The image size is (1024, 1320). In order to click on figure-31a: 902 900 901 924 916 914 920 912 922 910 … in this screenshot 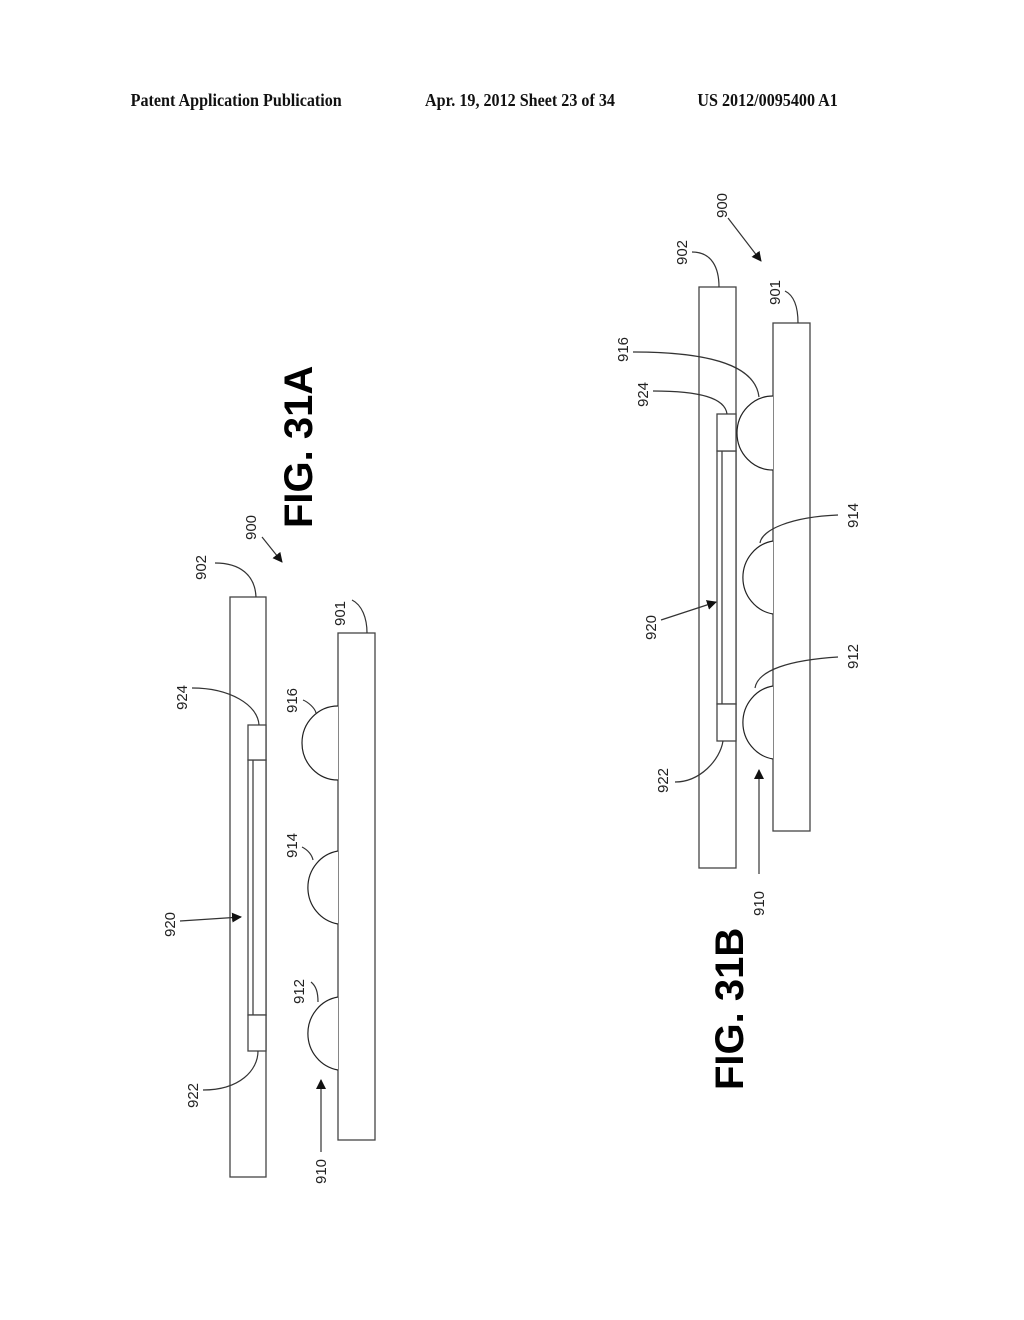, I will do `click(269, 775)`.